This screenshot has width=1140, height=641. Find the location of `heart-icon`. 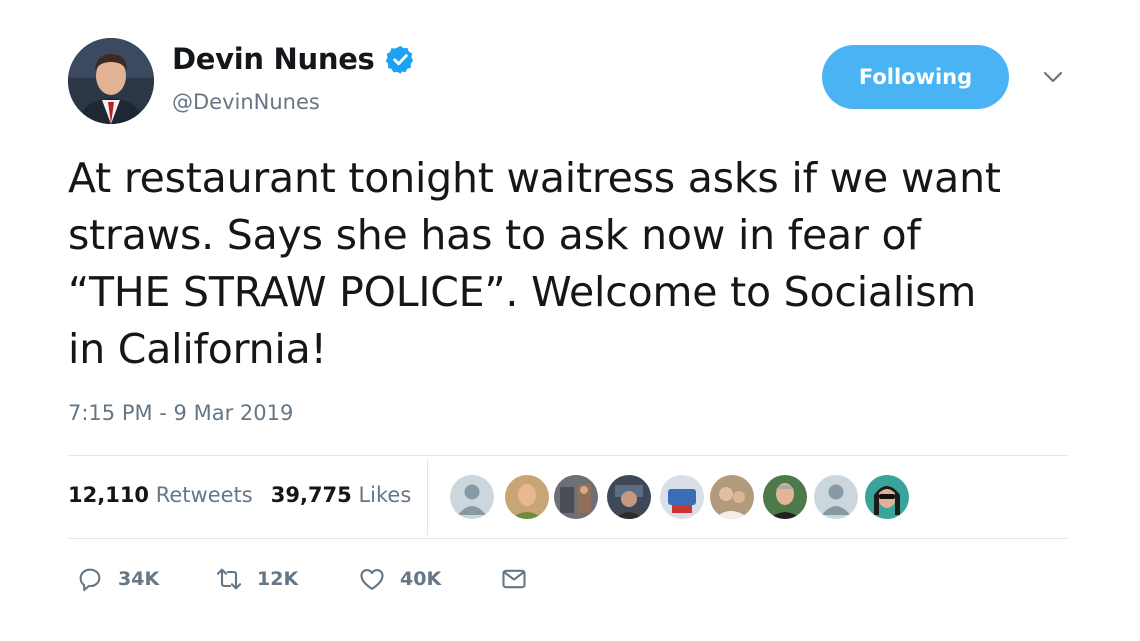

heart-icon is located at coordinates (372, 579).